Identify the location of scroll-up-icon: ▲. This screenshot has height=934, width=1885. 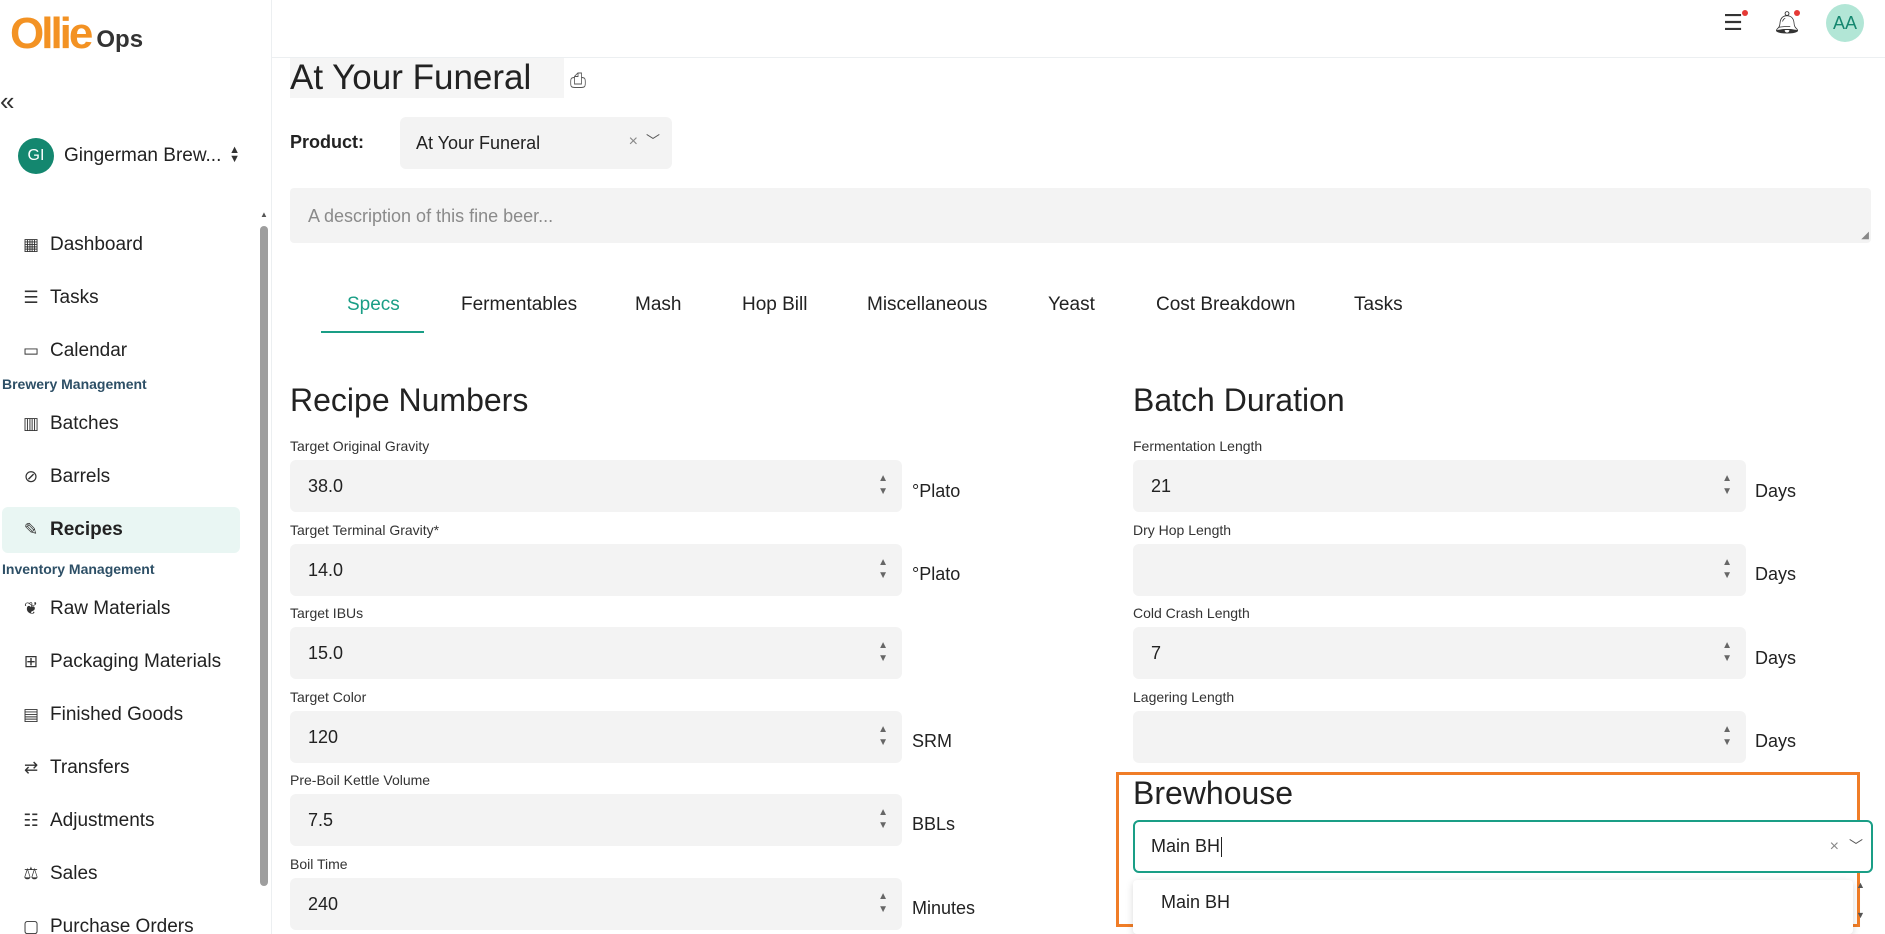
(264, 214).